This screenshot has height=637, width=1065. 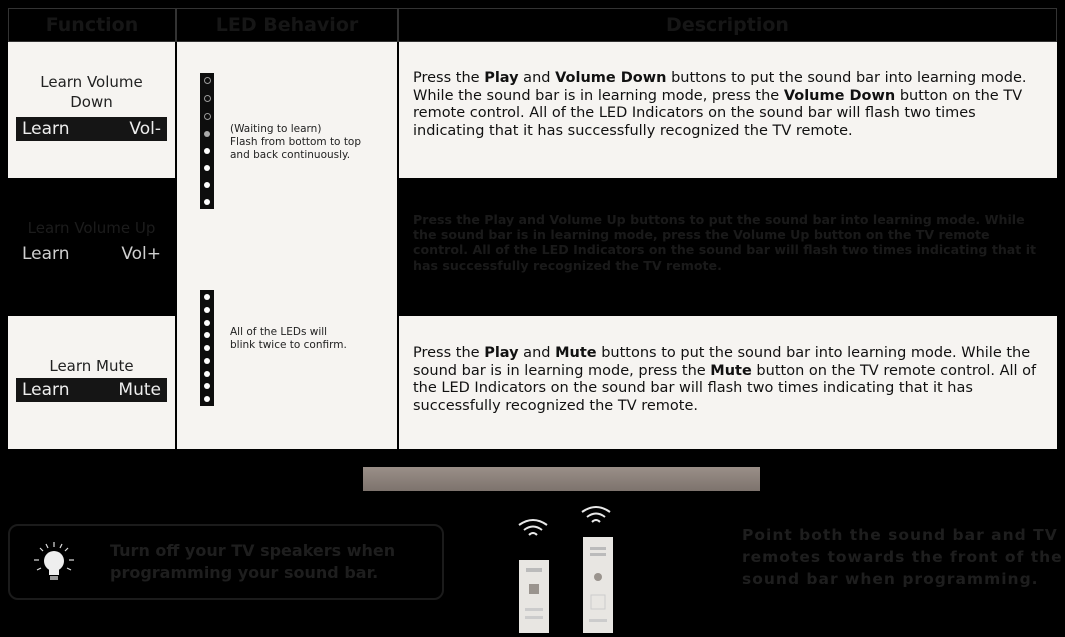 I want to click on header-led-label: LED Behavior, so click(x=287, y=25).